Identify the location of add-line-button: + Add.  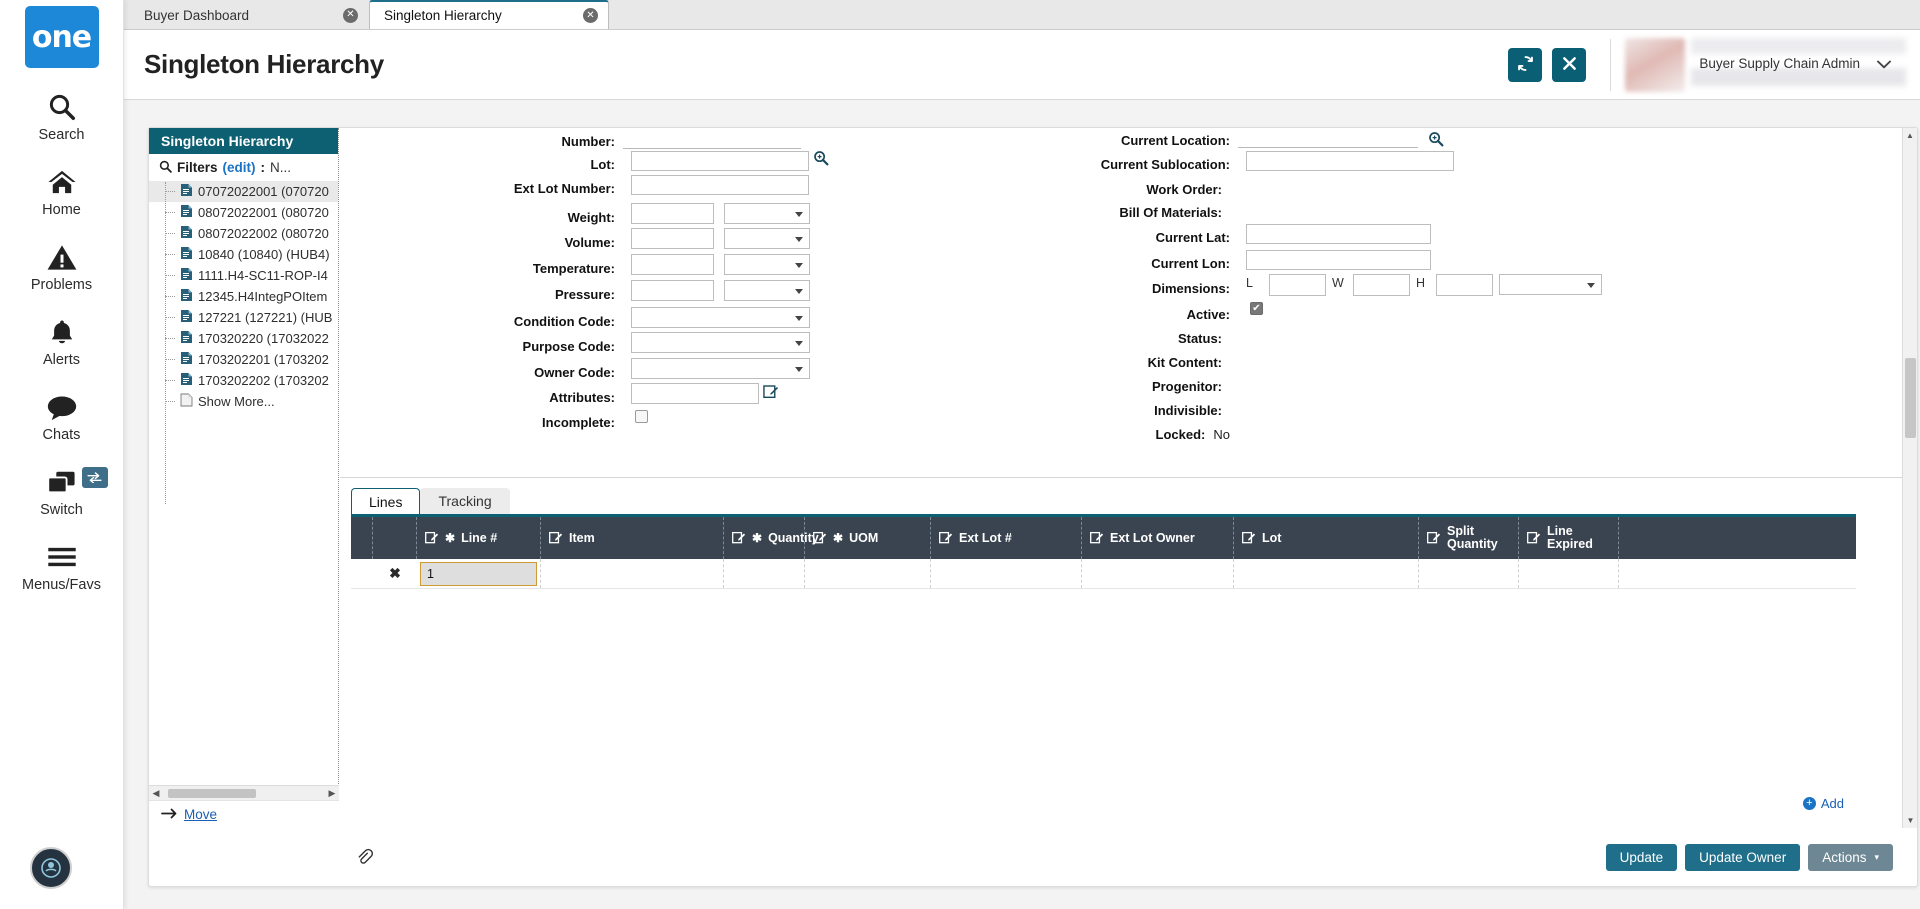
(1823, 803).